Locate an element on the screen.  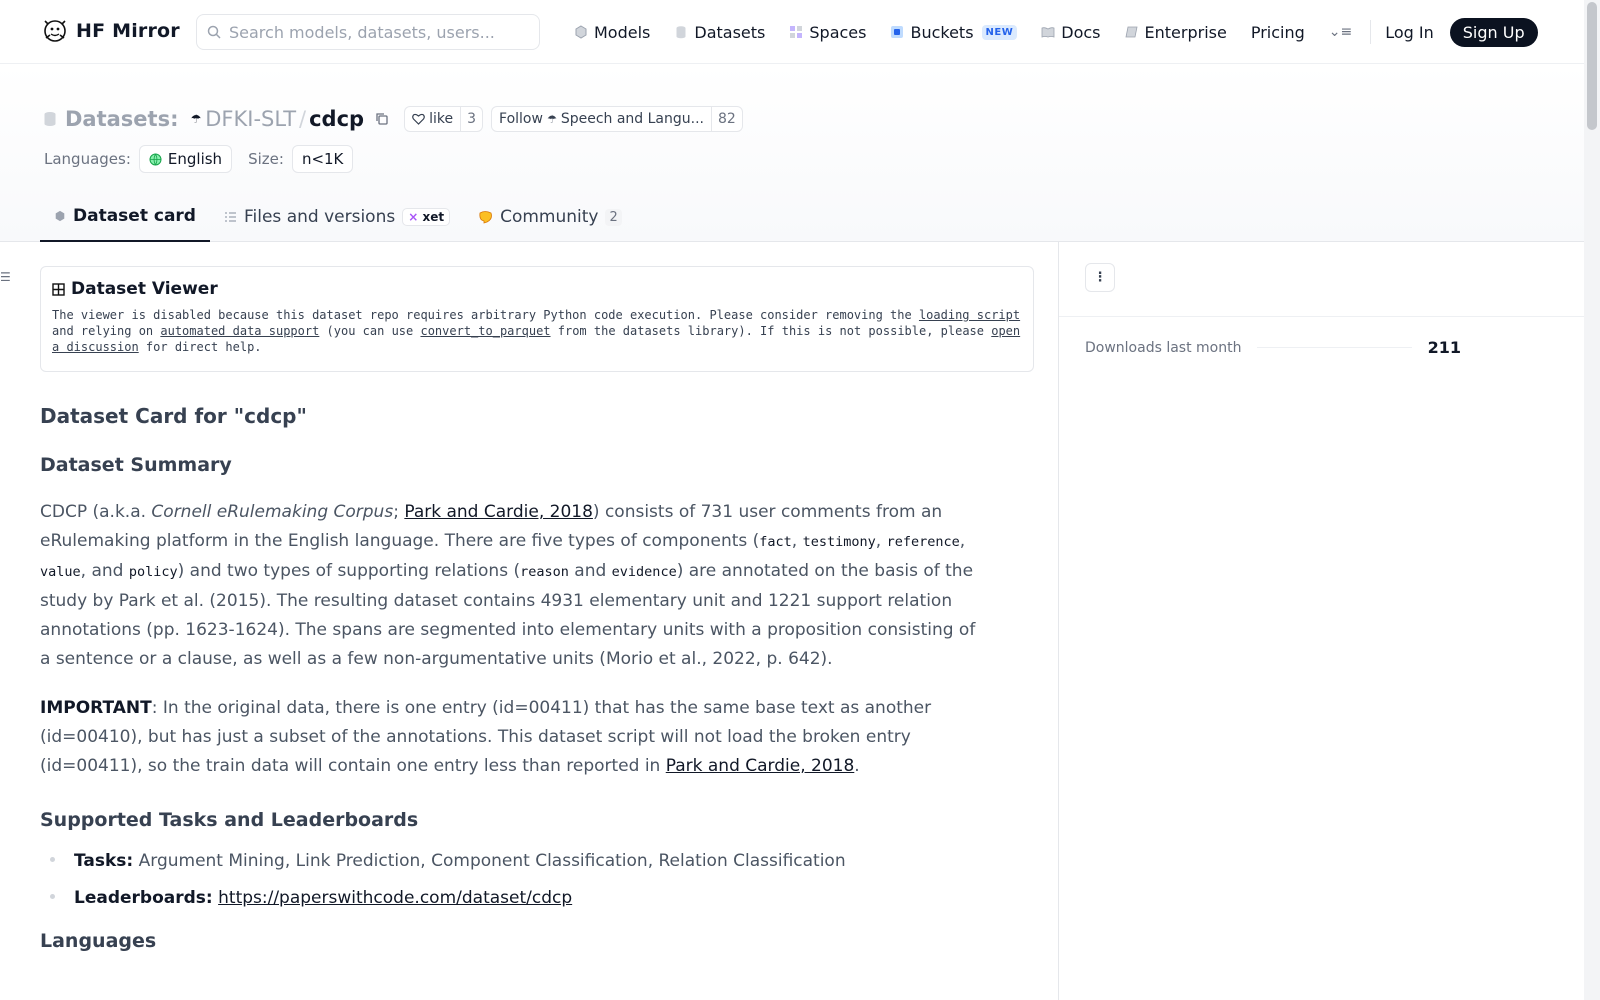
nav-spaces: Spaces is located at coordinates (827, 32).